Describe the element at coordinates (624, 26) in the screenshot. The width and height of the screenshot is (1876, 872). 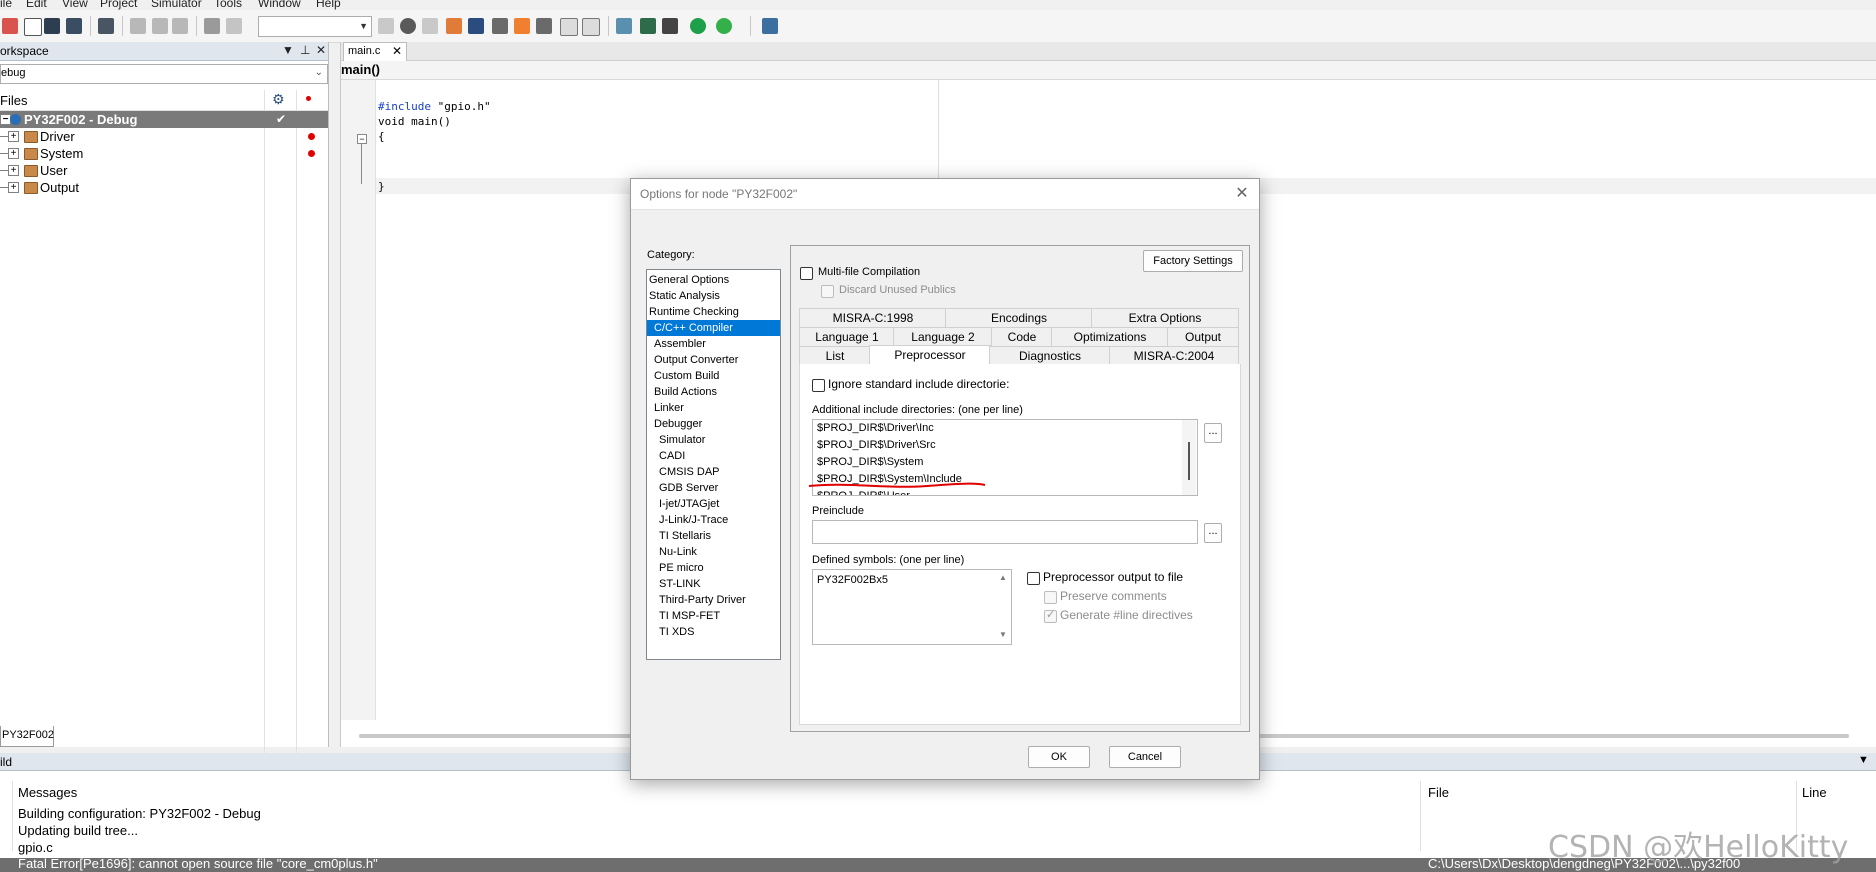
I see `compile-icon` at that location.